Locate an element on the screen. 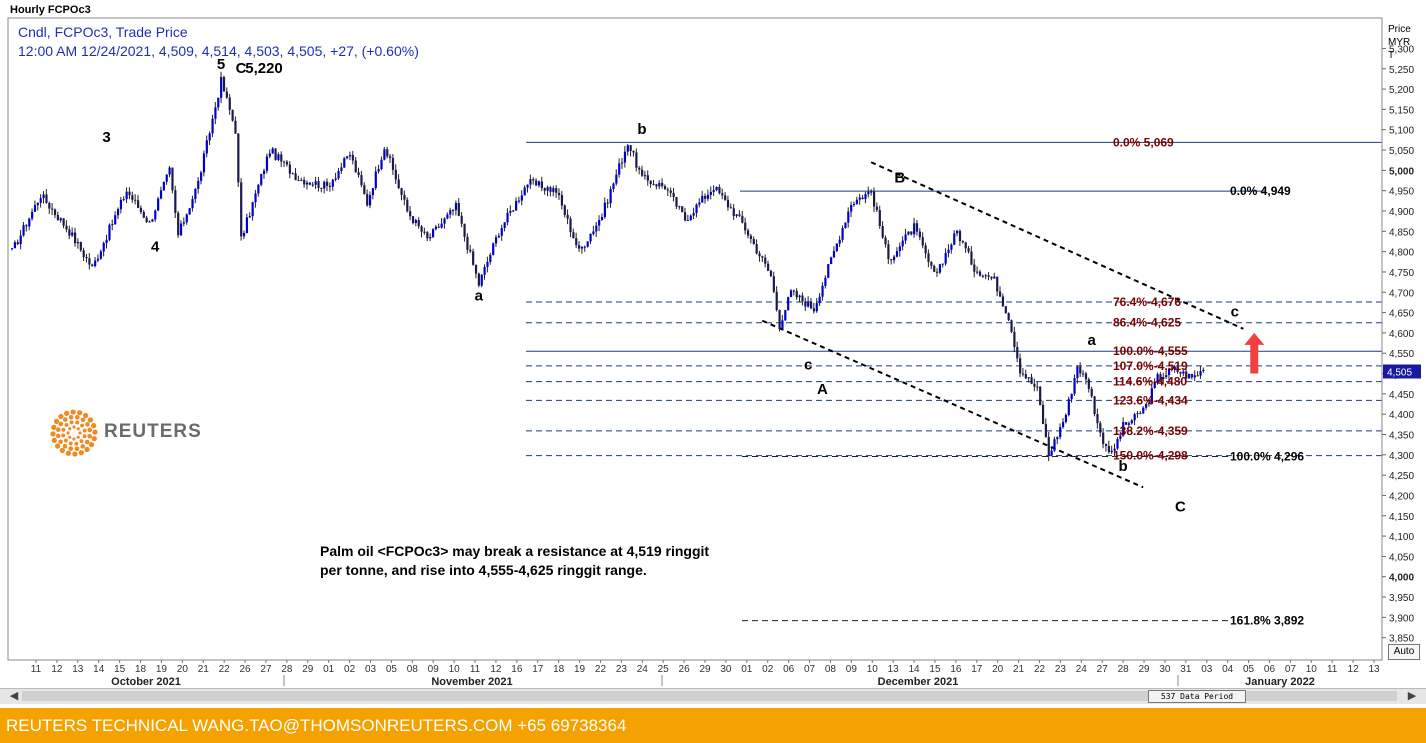 The image size is (1426, 743). day-label: 17 is located at coordinates (977, 669).